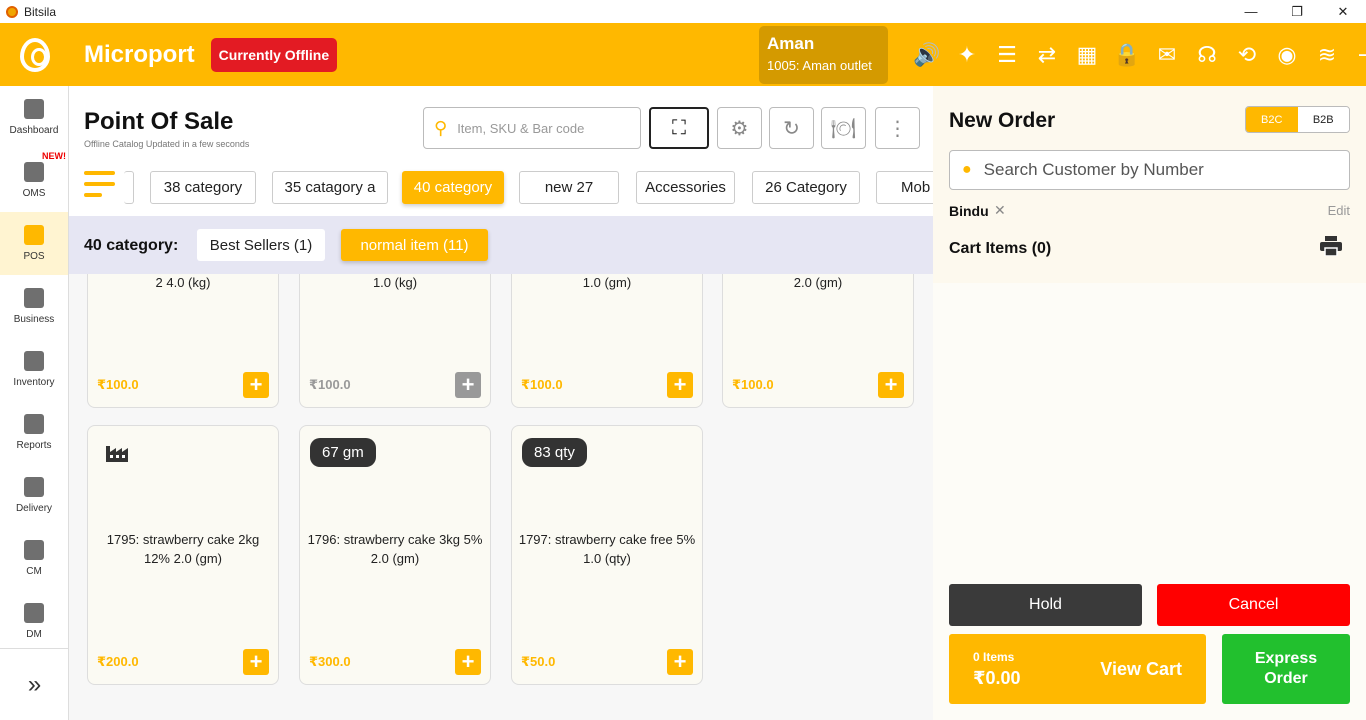 The height and width of the screenshot is (720, 1366). I want to click on category-chip: 38 category, so click(203, 187).